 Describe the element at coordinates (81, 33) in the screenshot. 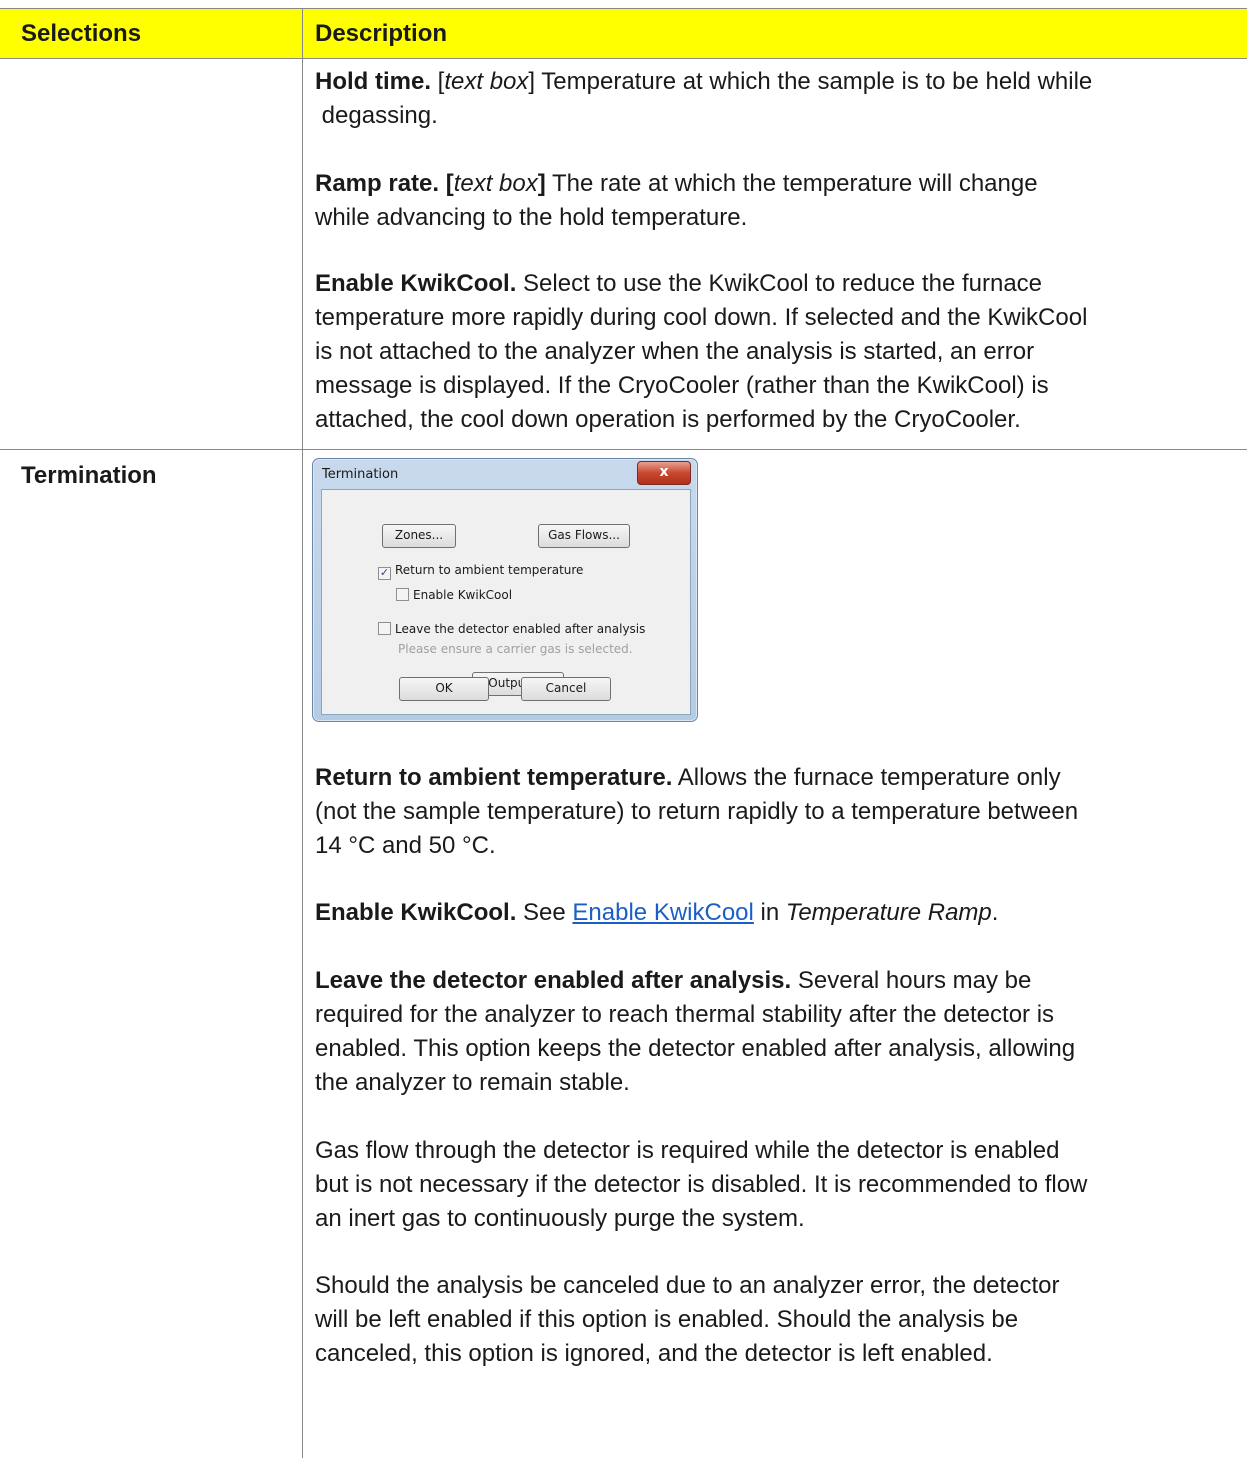

I see `header-selections: Selections` at that location.